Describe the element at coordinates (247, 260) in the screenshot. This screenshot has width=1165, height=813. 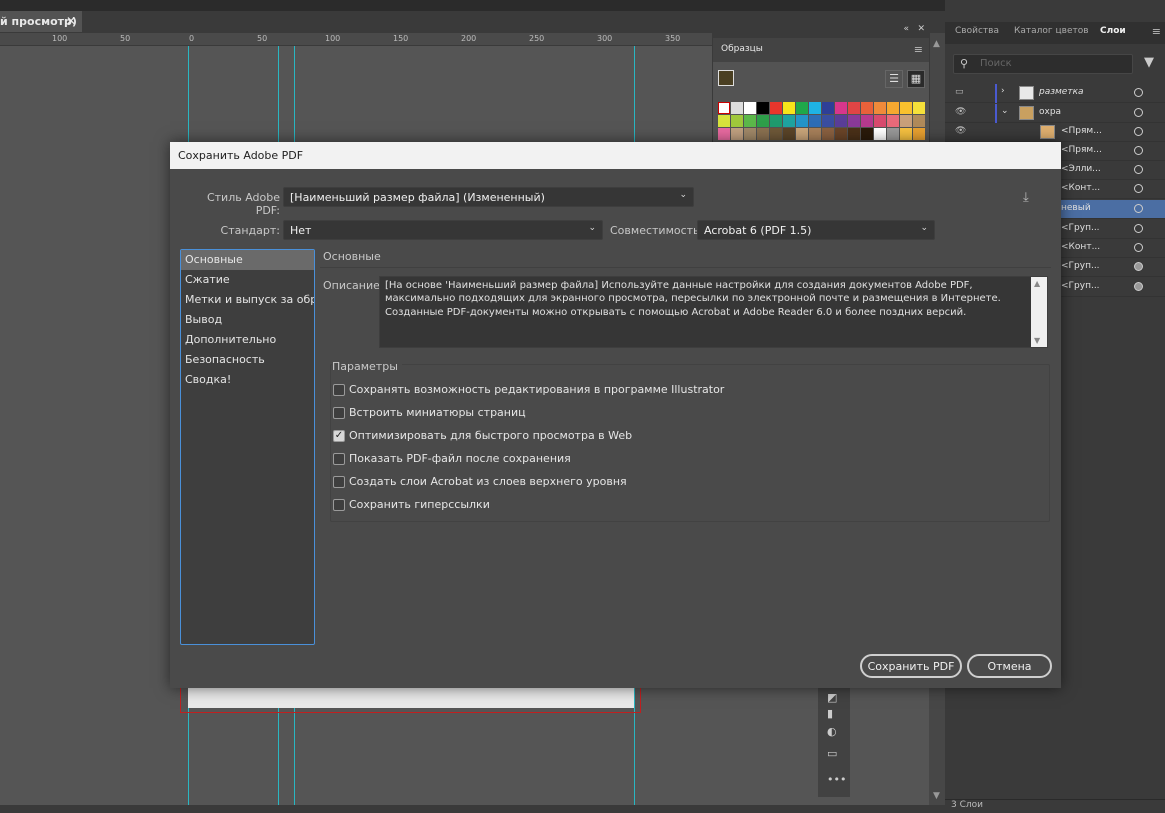
I see `nav-item-general: Основные` at that location.